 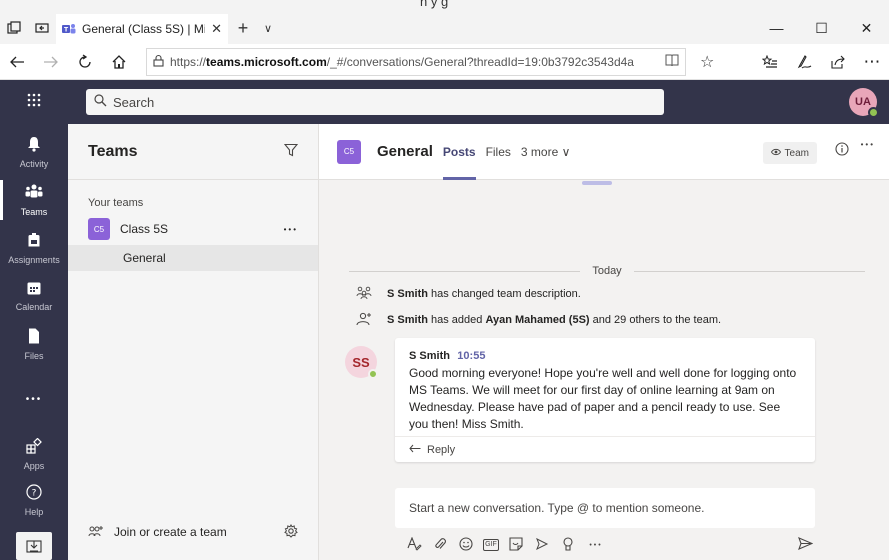 I want to click on post-meta: S Smith 10:55, so click(x=605, y=355).